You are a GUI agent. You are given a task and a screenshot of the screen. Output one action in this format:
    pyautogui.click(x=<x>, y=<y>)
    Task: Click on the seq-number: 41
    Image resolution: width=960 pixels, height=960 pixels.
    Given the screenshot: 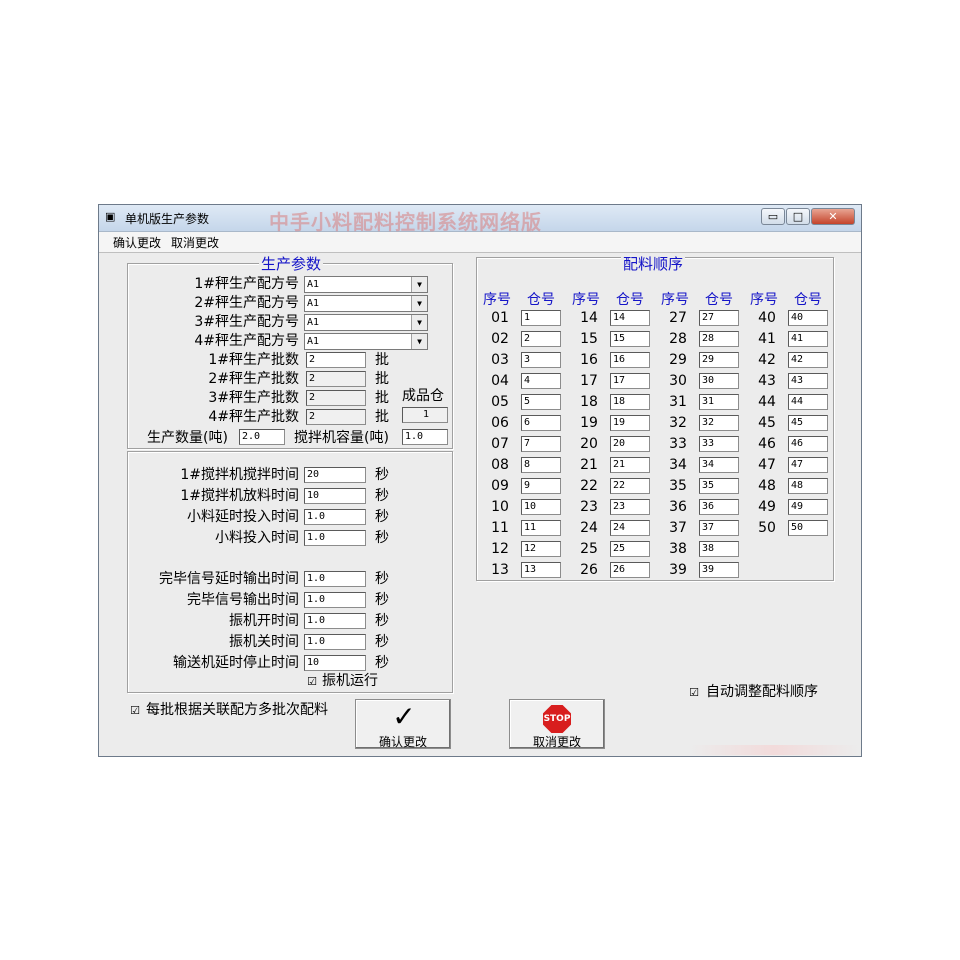 What is the action you would take?
    pyautogui.click(x=767, y=339)
    